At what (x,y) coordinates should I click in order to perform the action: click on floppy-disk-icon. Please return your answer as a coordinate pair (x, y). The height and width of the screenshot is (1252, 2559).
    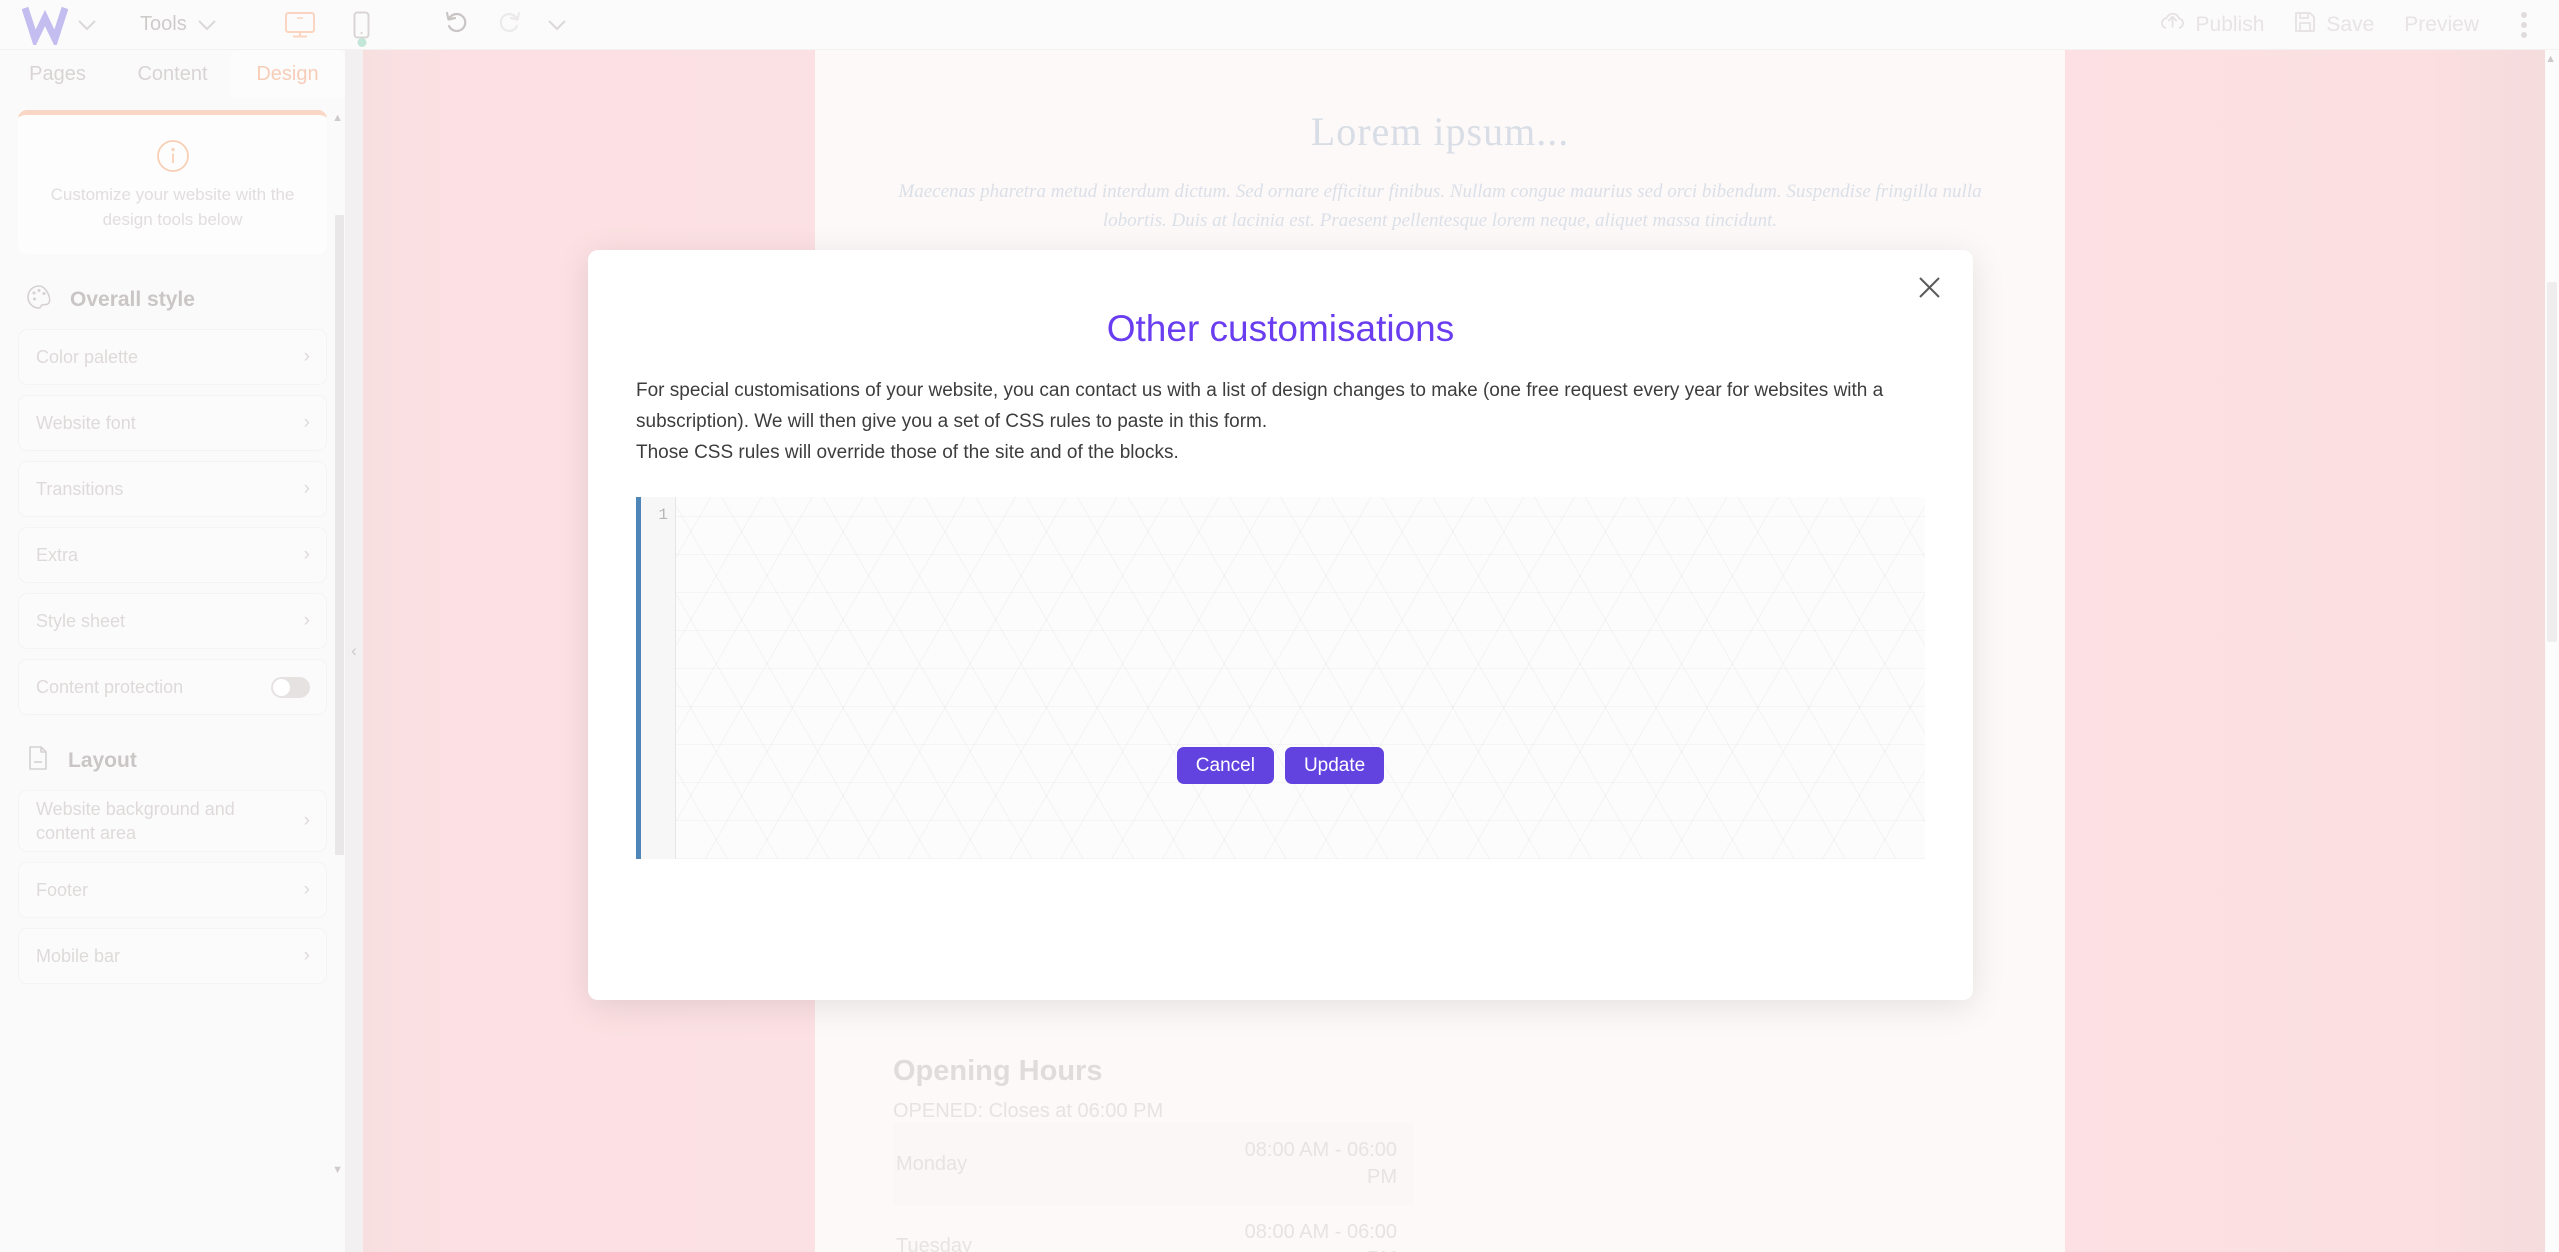
    Looking at the image, I should click on (2305, 25).